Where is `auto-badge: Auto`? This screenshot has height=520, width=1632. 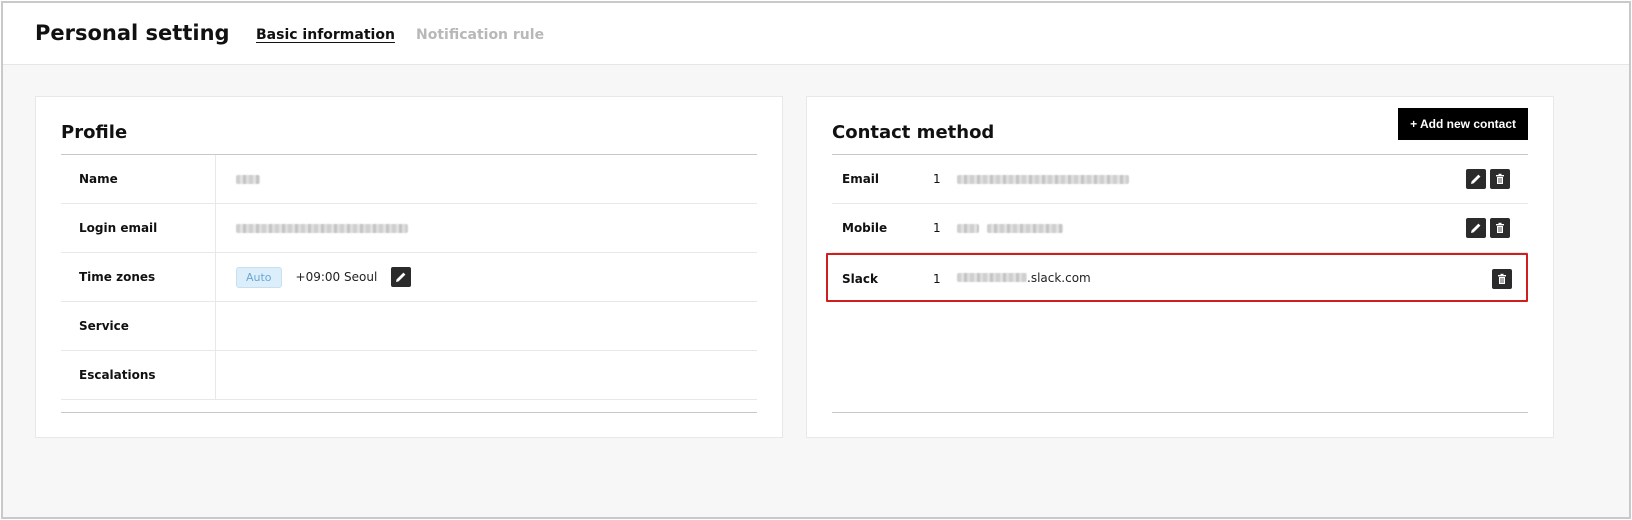
auto-badge: Auto is located at coordinates (259, 277).